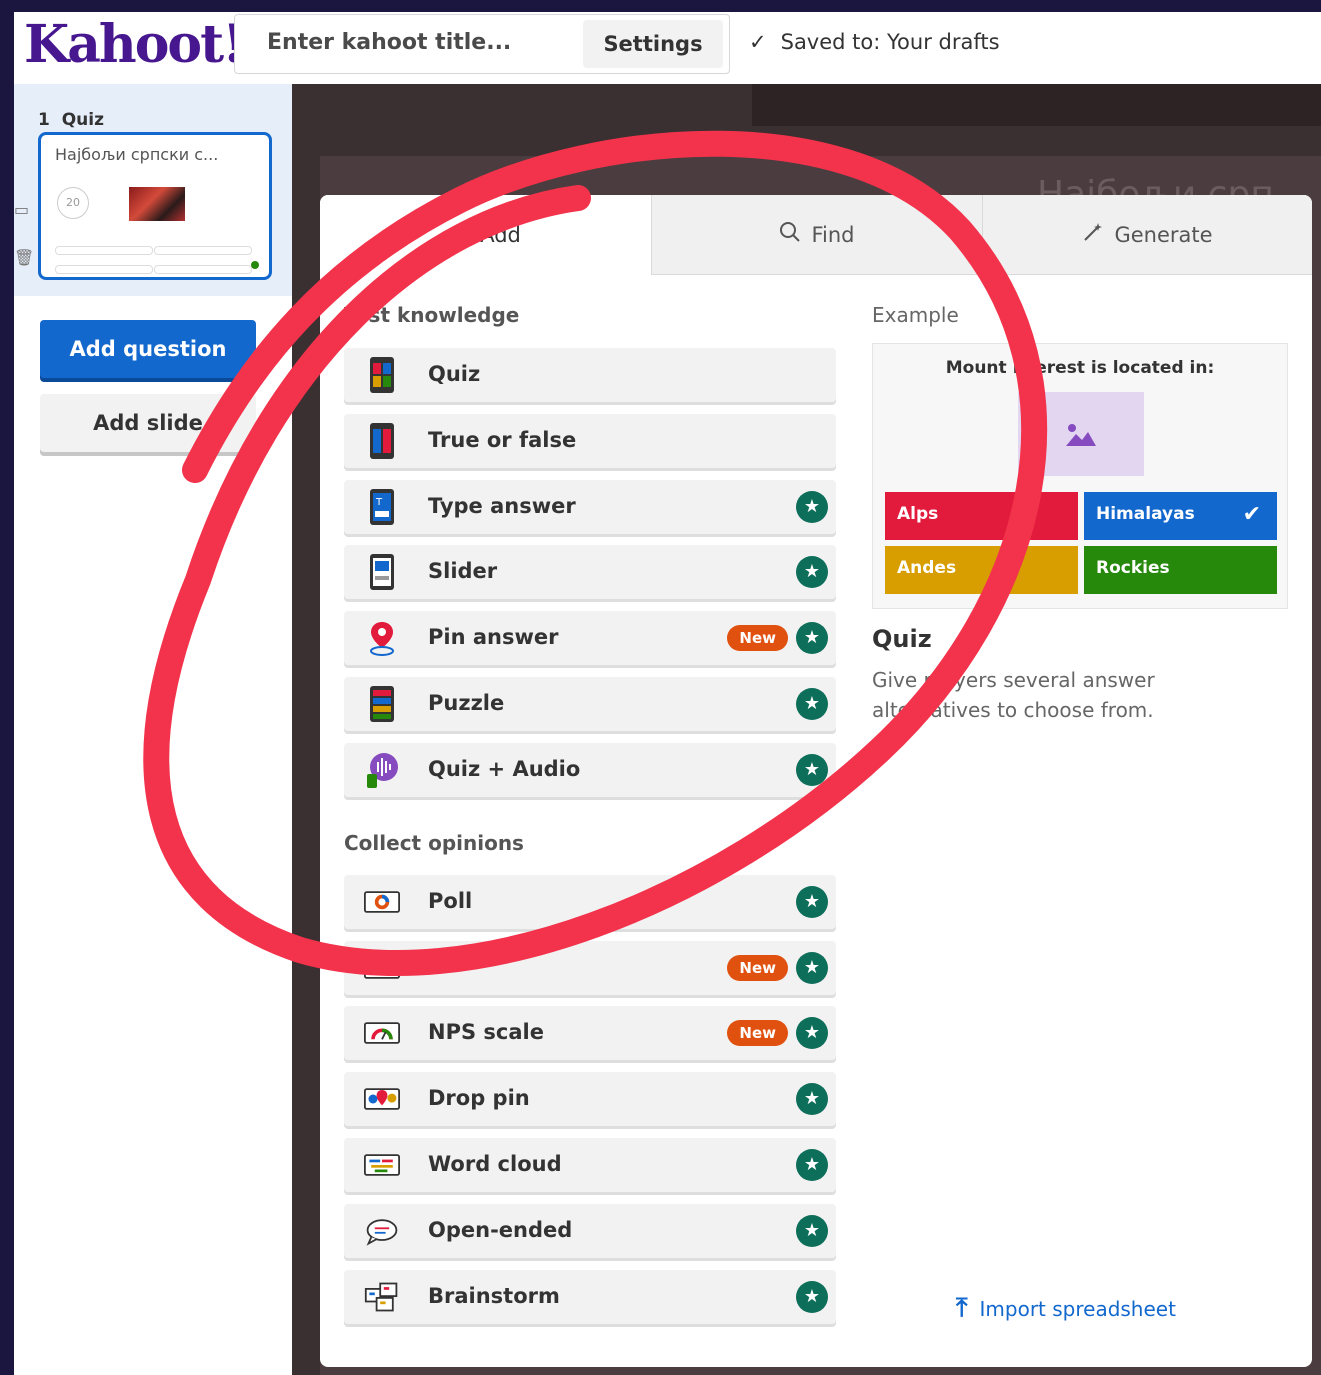 The height and width of the screenshot is (1375, 1321). I want to click on title-field-wrapper: Settings, so click(482, 44).